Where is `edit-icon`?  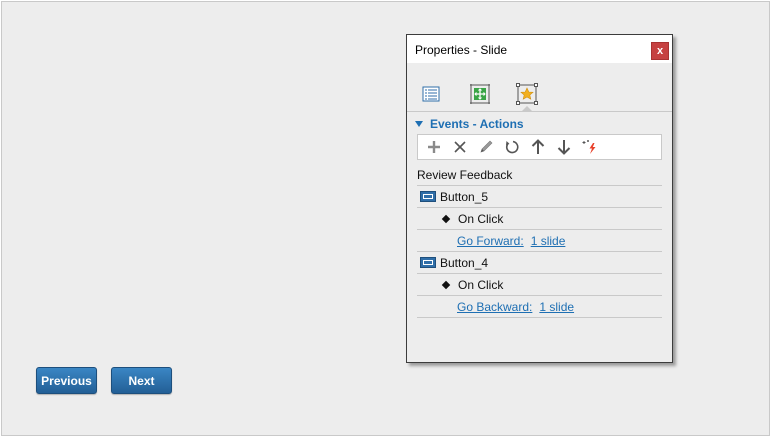
edit-icon is located at coordinates (486, 146).